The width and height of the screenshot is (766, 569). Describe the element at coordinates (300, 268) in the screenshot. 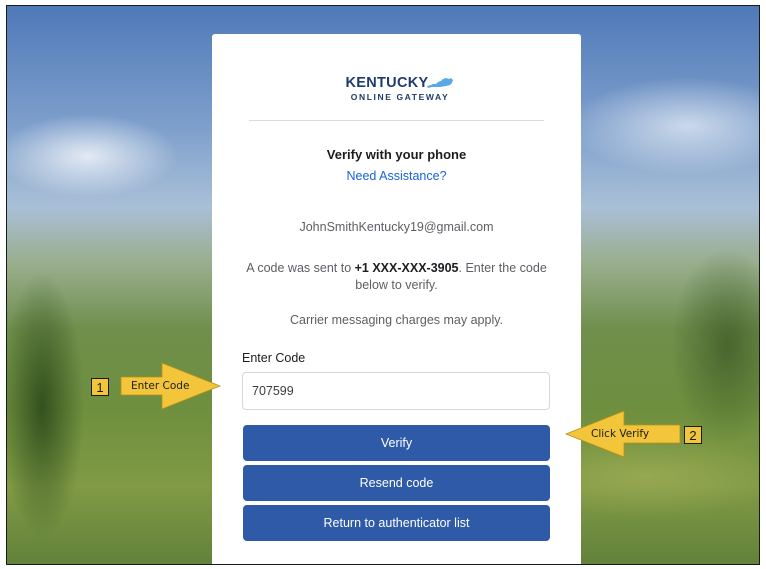

I see `code-sent-prefix: A code was sent to` at that location.